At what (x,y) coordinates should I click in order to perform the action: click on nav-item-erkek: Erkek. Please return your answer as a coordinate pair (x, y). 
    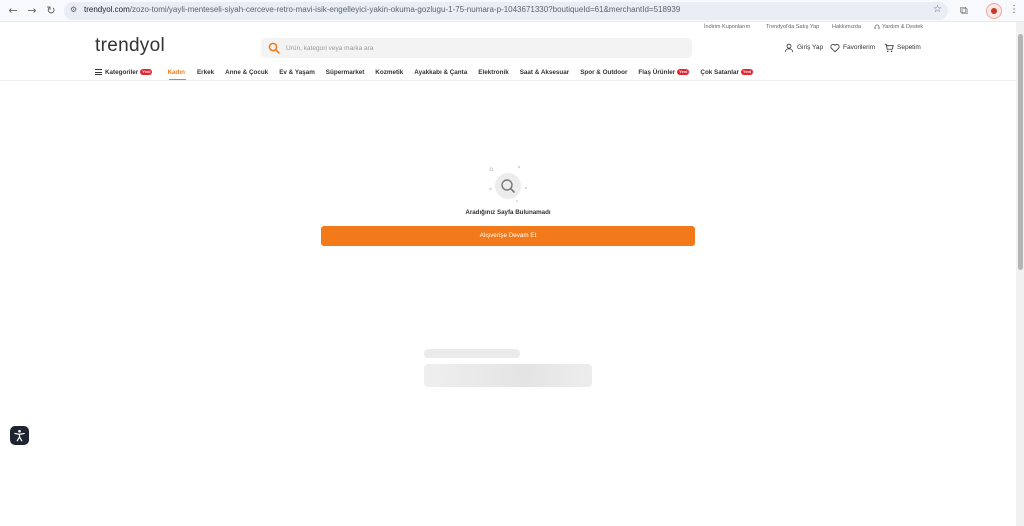
    Looking at the image, I should click on (205, 72).